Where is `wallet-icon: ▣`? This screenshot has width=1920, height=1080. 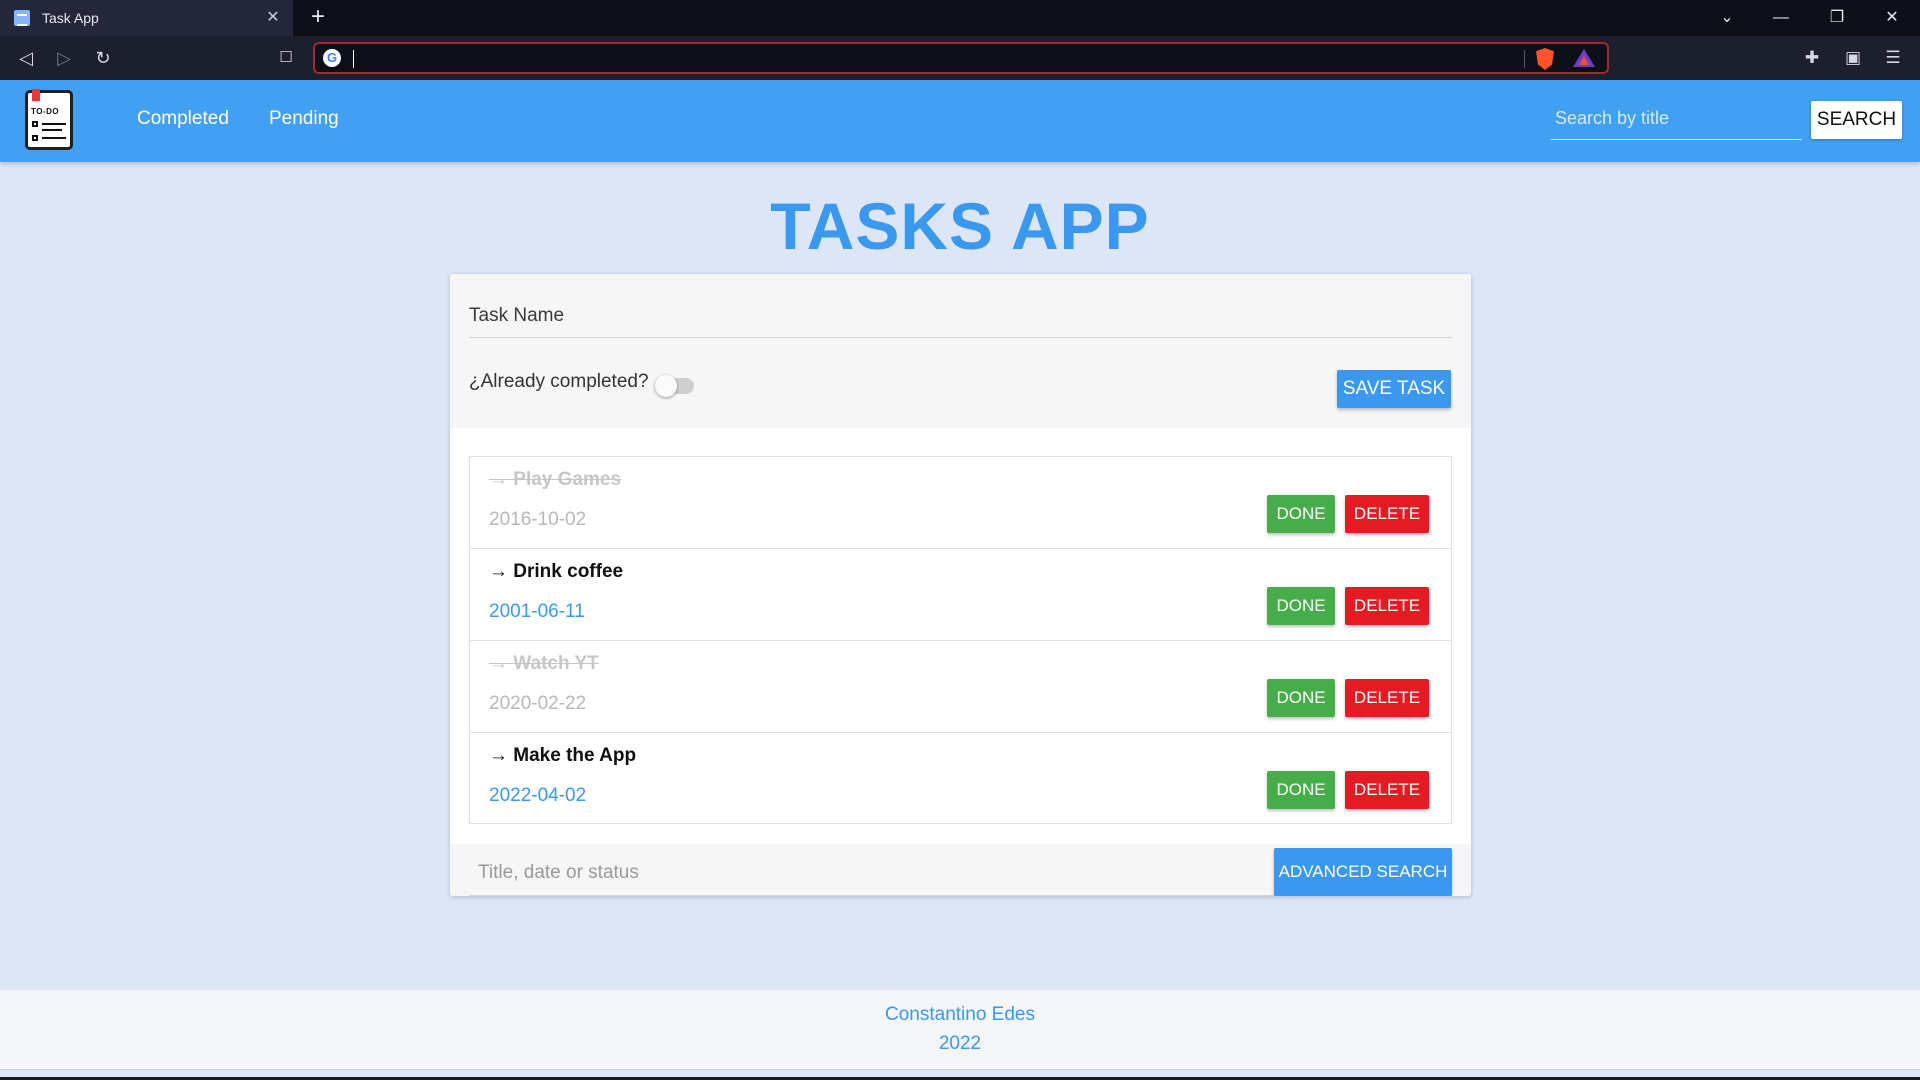 wallet-icon: ▣ is located at coordinates (1853, 58).